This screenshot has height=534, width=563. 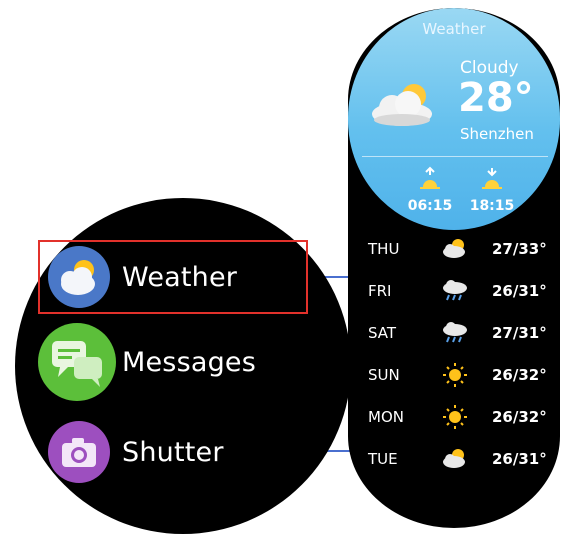 I want to click on selection-highlight-box, so click(x=173, y=277).